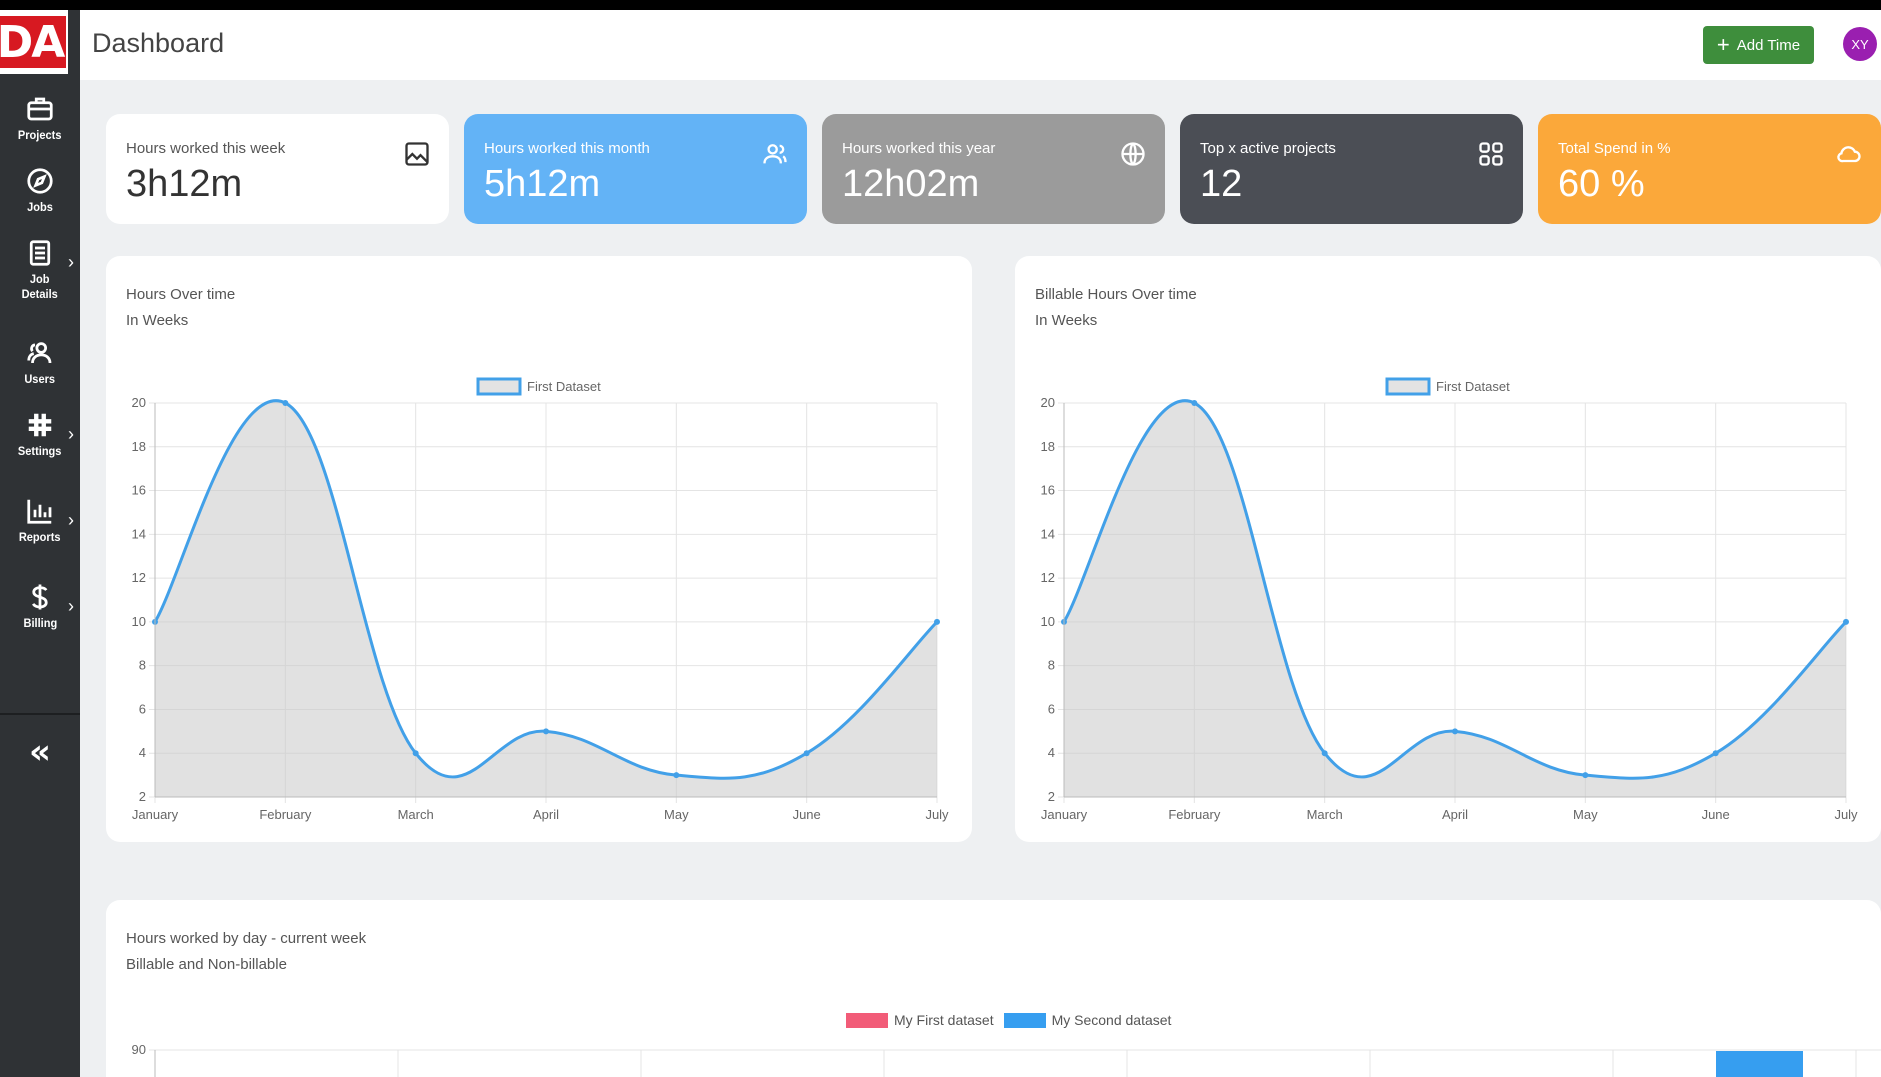 The width and height of the screenshot is (1881, 1077). What do you see at coordinates (1768, 45) in the screenshot?
I see `add-time-label: Add Time` at bounding box center [1768, 45].